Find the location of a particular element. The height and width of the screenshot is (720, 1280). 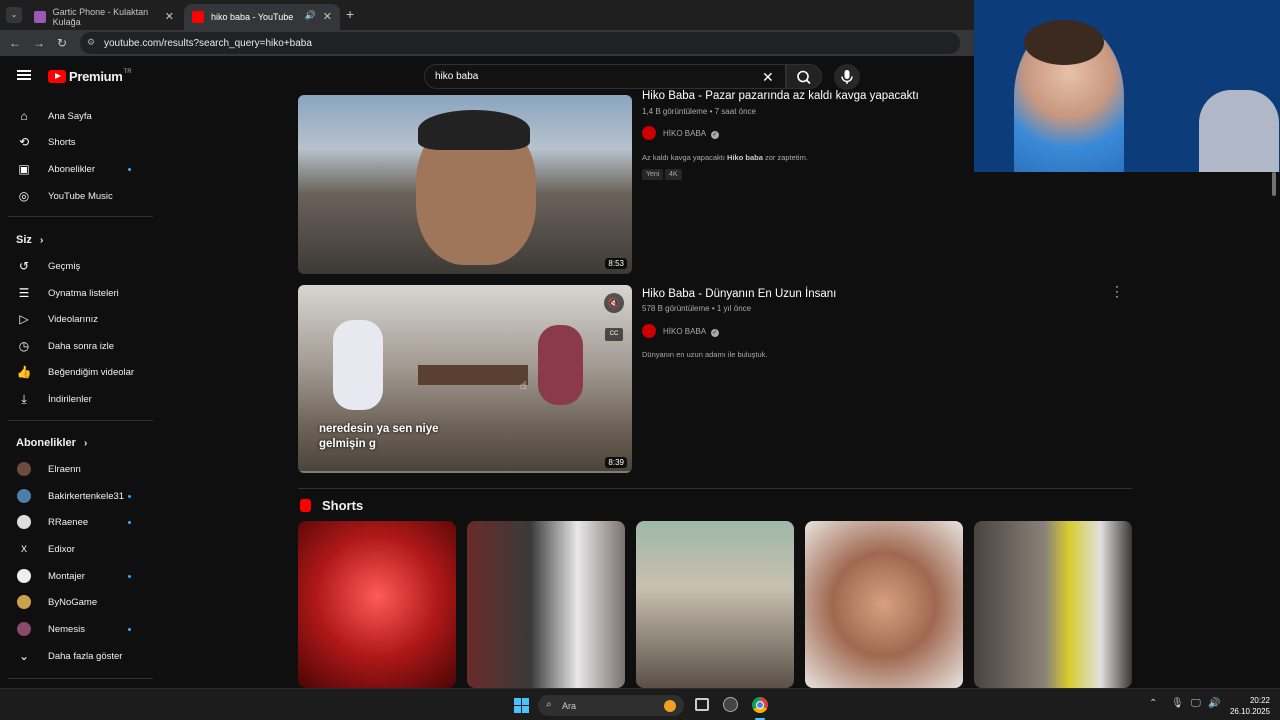

search-input: hiko baba is located at coordinates (605, 76).